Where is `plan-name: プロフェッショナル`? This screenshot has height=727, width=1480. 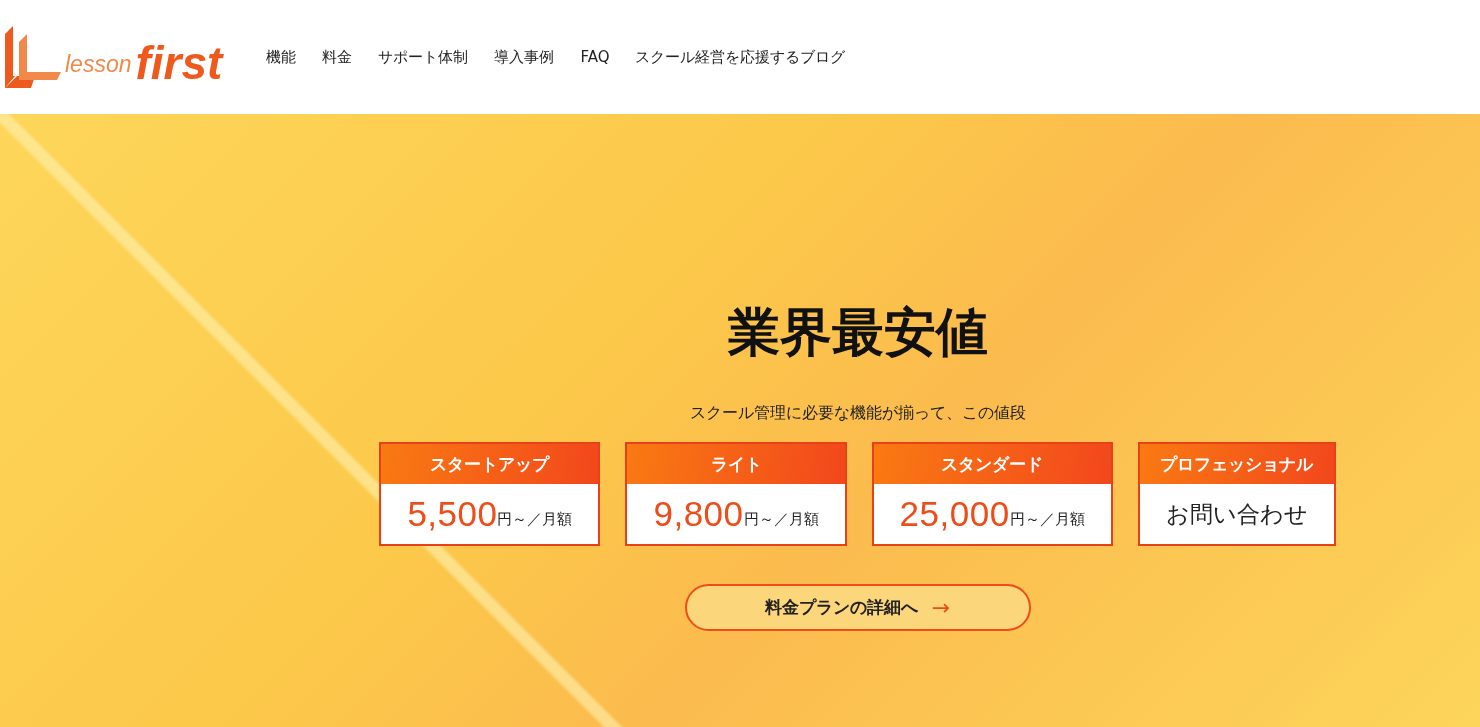 plan-name: プロフェッショナル is located at coordinates (1236, 464).